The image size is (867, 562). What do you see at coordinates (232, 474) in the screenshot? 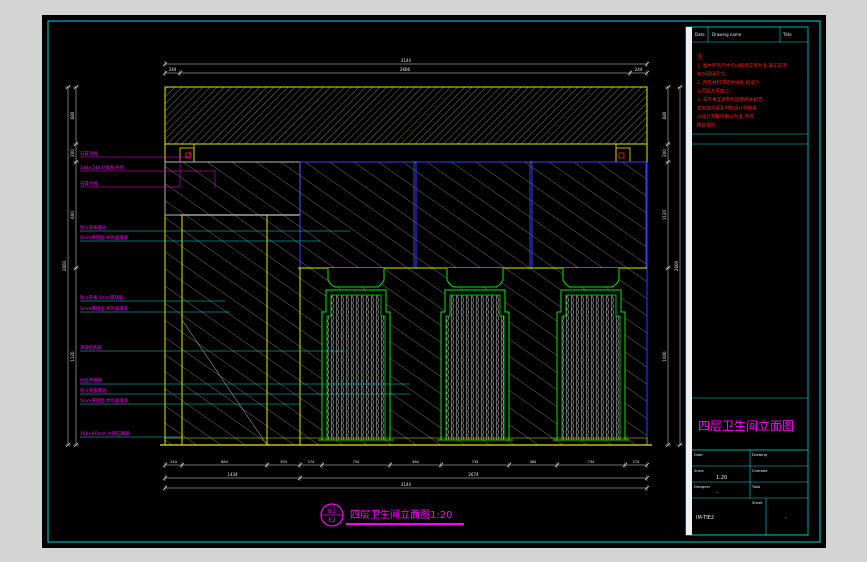
I see `dimension-label: 1434` at bounding box center [232, 474].